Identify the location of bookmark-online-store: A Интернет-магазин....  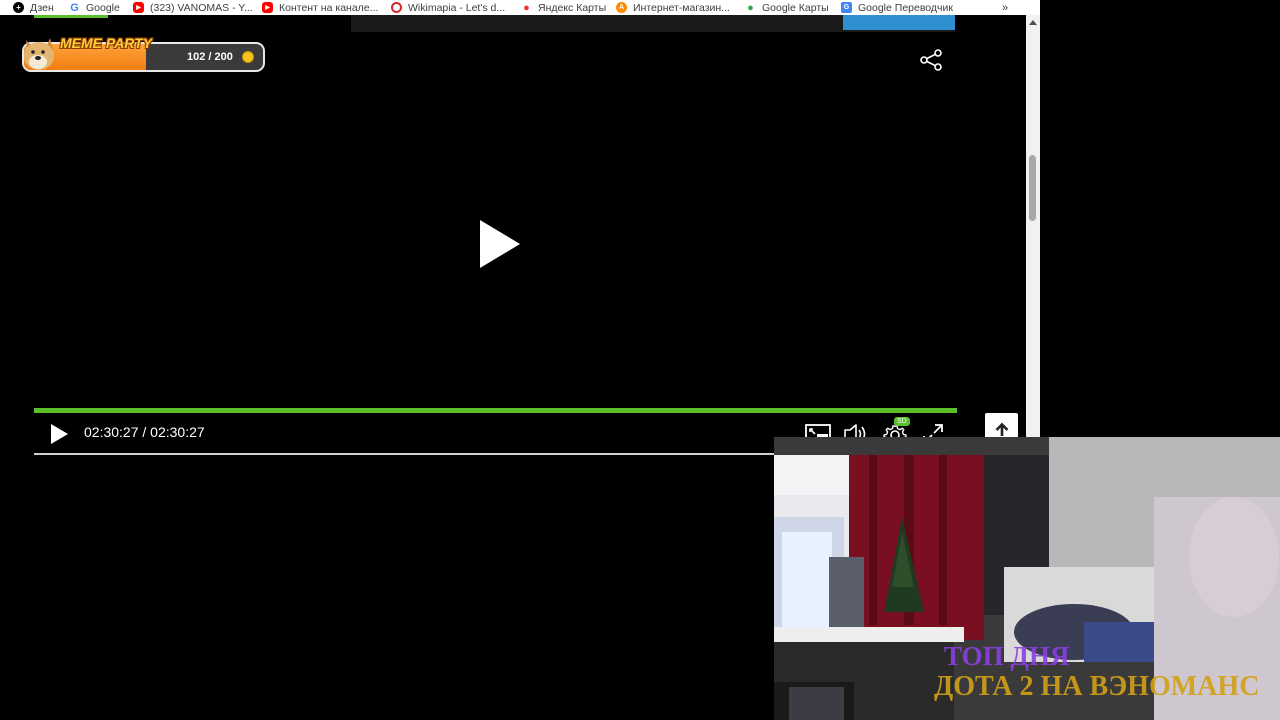
(673, 7).